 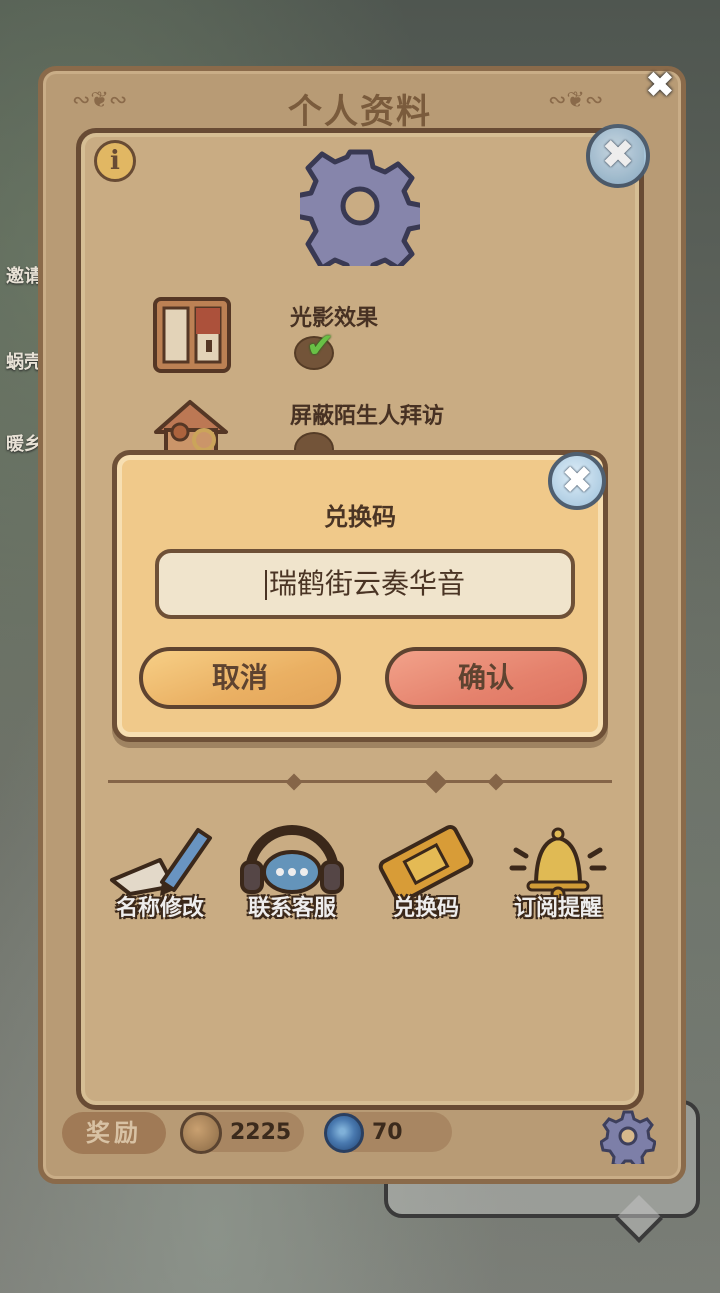 I want to click on rename-button: 名称修改, so click(x=160, y=880).